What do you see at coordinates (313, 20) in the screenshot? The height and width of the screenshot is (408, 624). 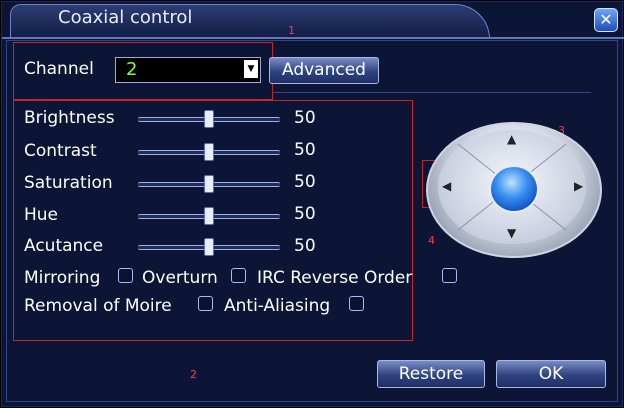 I see `title-bar: Coaxial control ✕` at bounding box center [313, 20].